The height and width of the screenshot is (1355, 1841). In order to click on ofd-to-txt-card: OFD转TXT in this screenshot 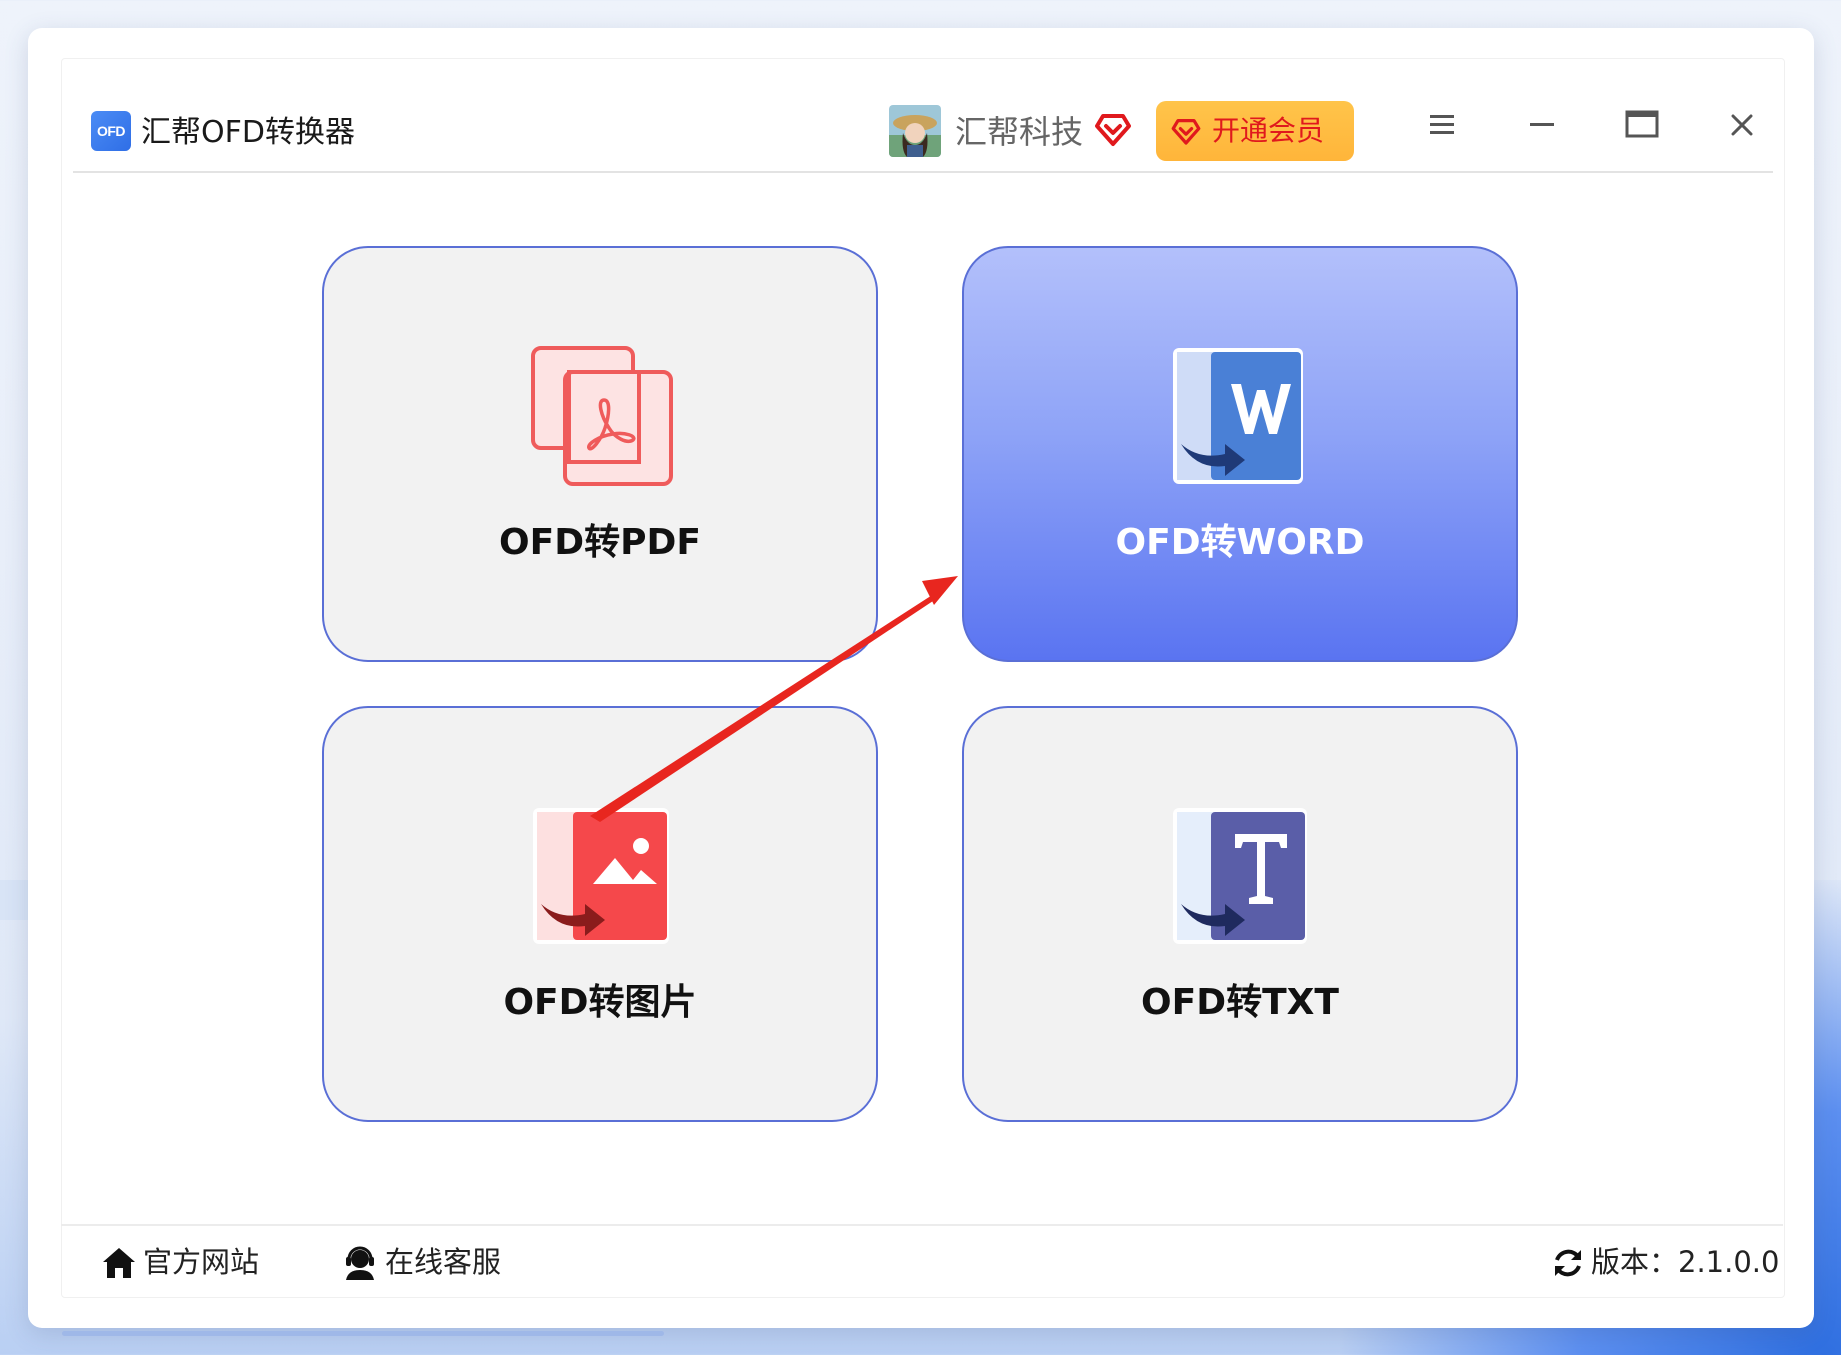, I will do `click(1240, 914)`.